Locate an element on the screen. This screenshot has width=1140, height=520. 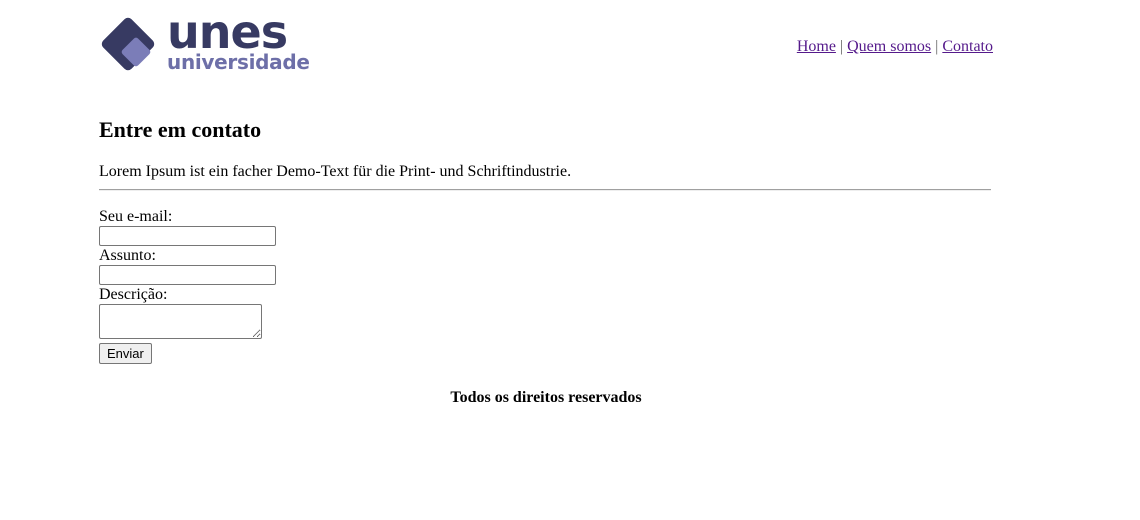
divider is located at coordinates (545, 190).